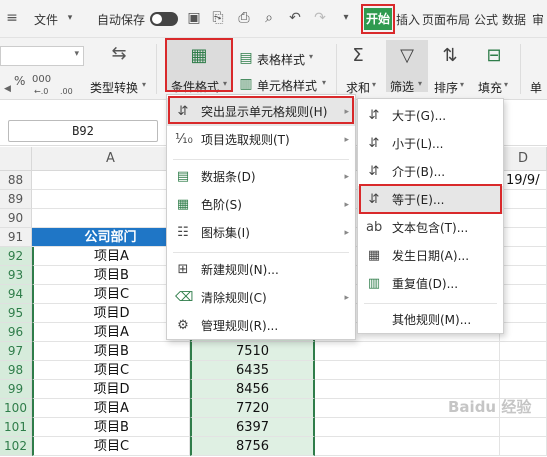  What do you see at coordinates (16, 351) in the screenshot?
I see `row-header: 97` at bounding box center [16, 351].